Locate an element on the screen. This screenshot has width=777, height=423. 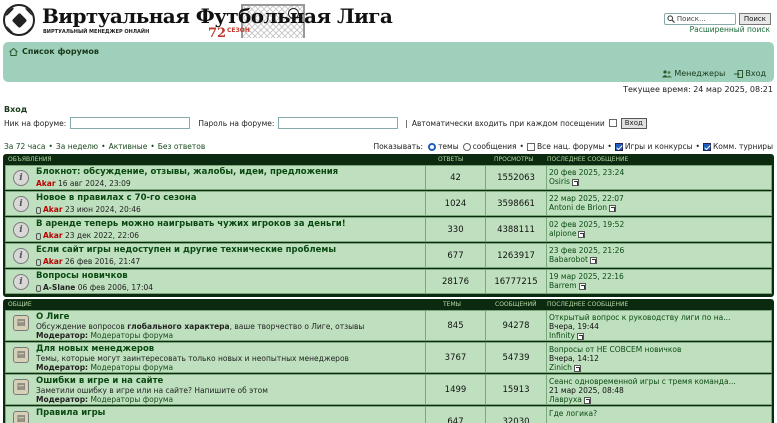
last-post-date: 22 мар 2025, 22:07 is located at coordinates (586, 198).